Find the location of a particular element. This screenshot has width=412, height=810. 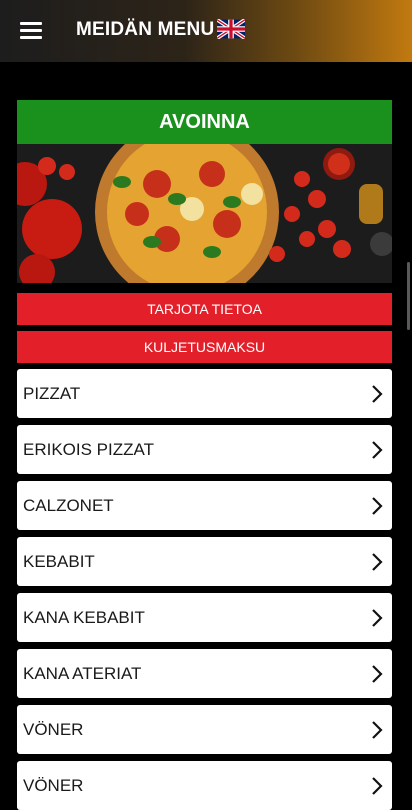

info-button-label: TARJOTA TIETOA is located at coordinates (204, 309).